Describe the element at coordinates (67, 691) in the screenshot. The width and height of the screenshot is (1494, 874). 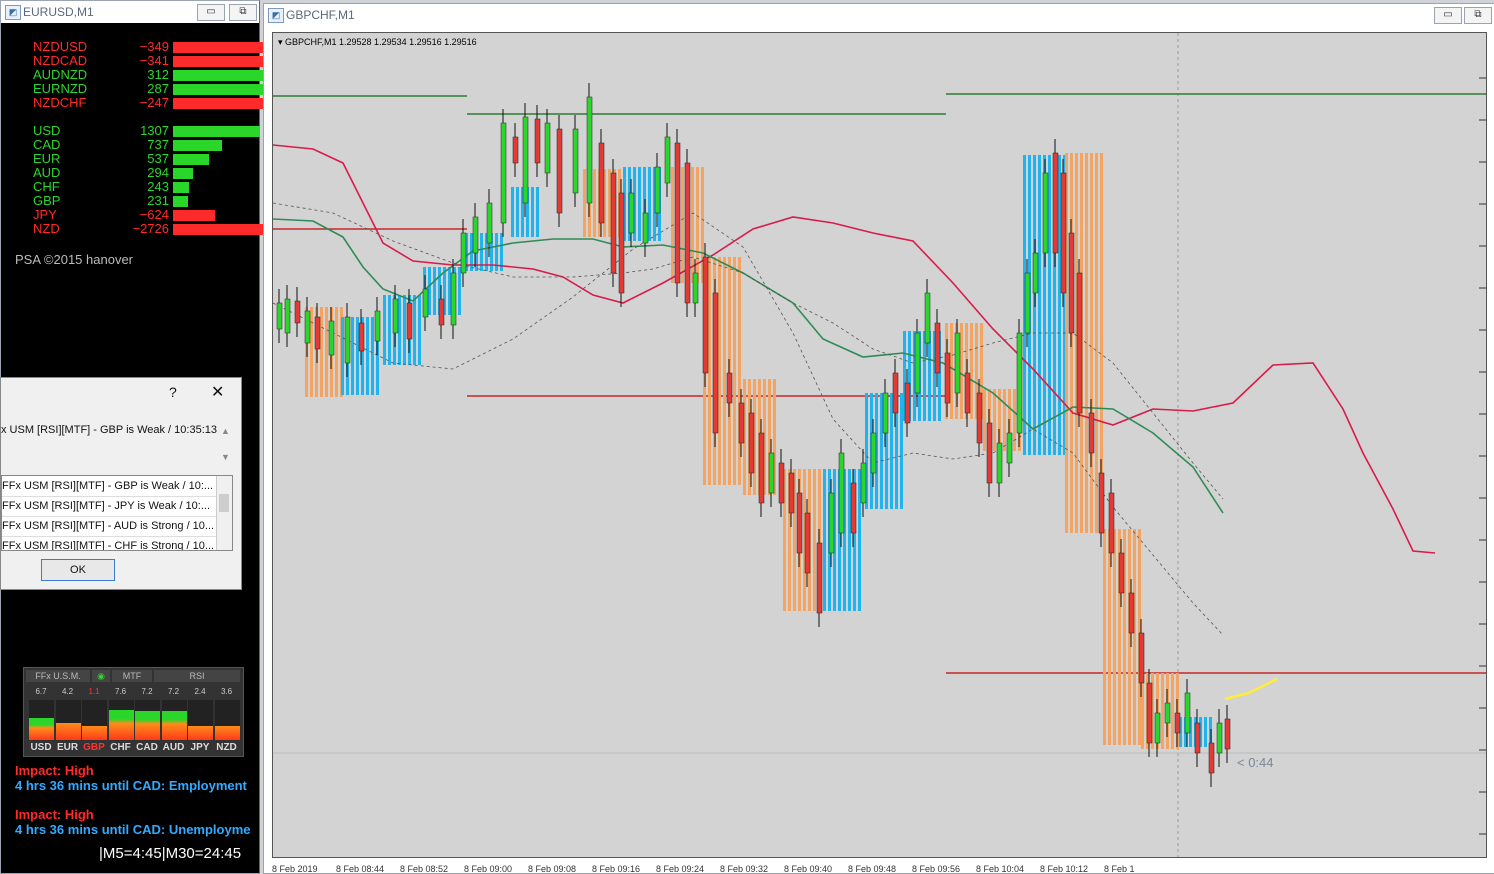
I see `meter-value: 4.2` at that location.